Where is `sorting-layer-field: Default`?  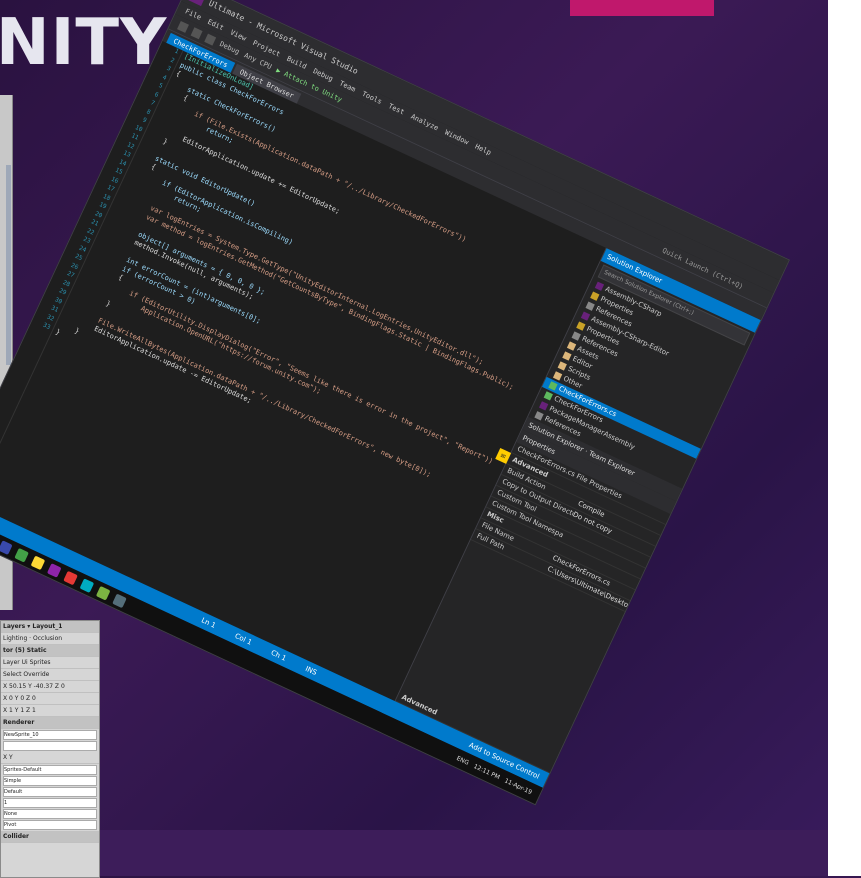
sorting-layer-field: Default is located at coordinates (50, 792).